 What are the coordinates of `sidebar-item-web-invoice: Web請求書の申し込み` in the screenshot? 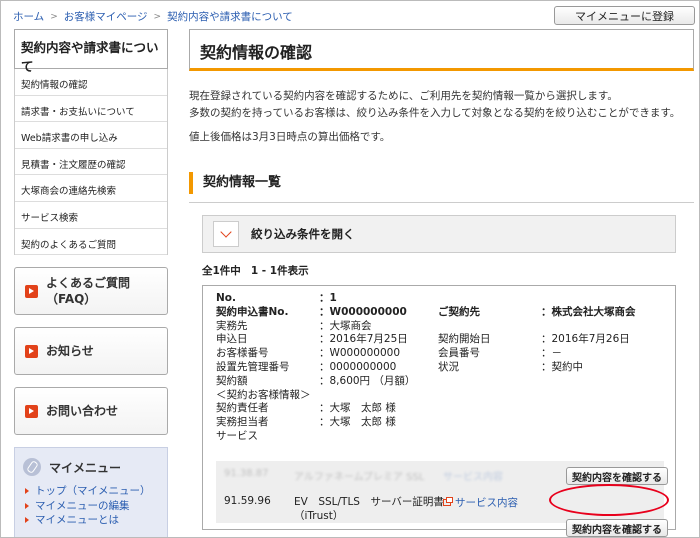 It's located at (91, 135).